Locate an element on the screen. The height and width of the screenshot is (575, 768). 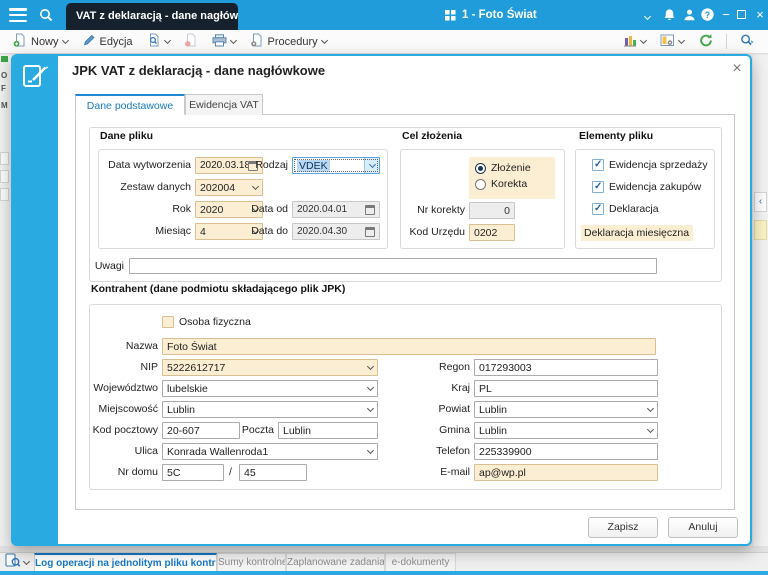
zestaw-danych-select: 202004 is located at coordinates (229, 187).